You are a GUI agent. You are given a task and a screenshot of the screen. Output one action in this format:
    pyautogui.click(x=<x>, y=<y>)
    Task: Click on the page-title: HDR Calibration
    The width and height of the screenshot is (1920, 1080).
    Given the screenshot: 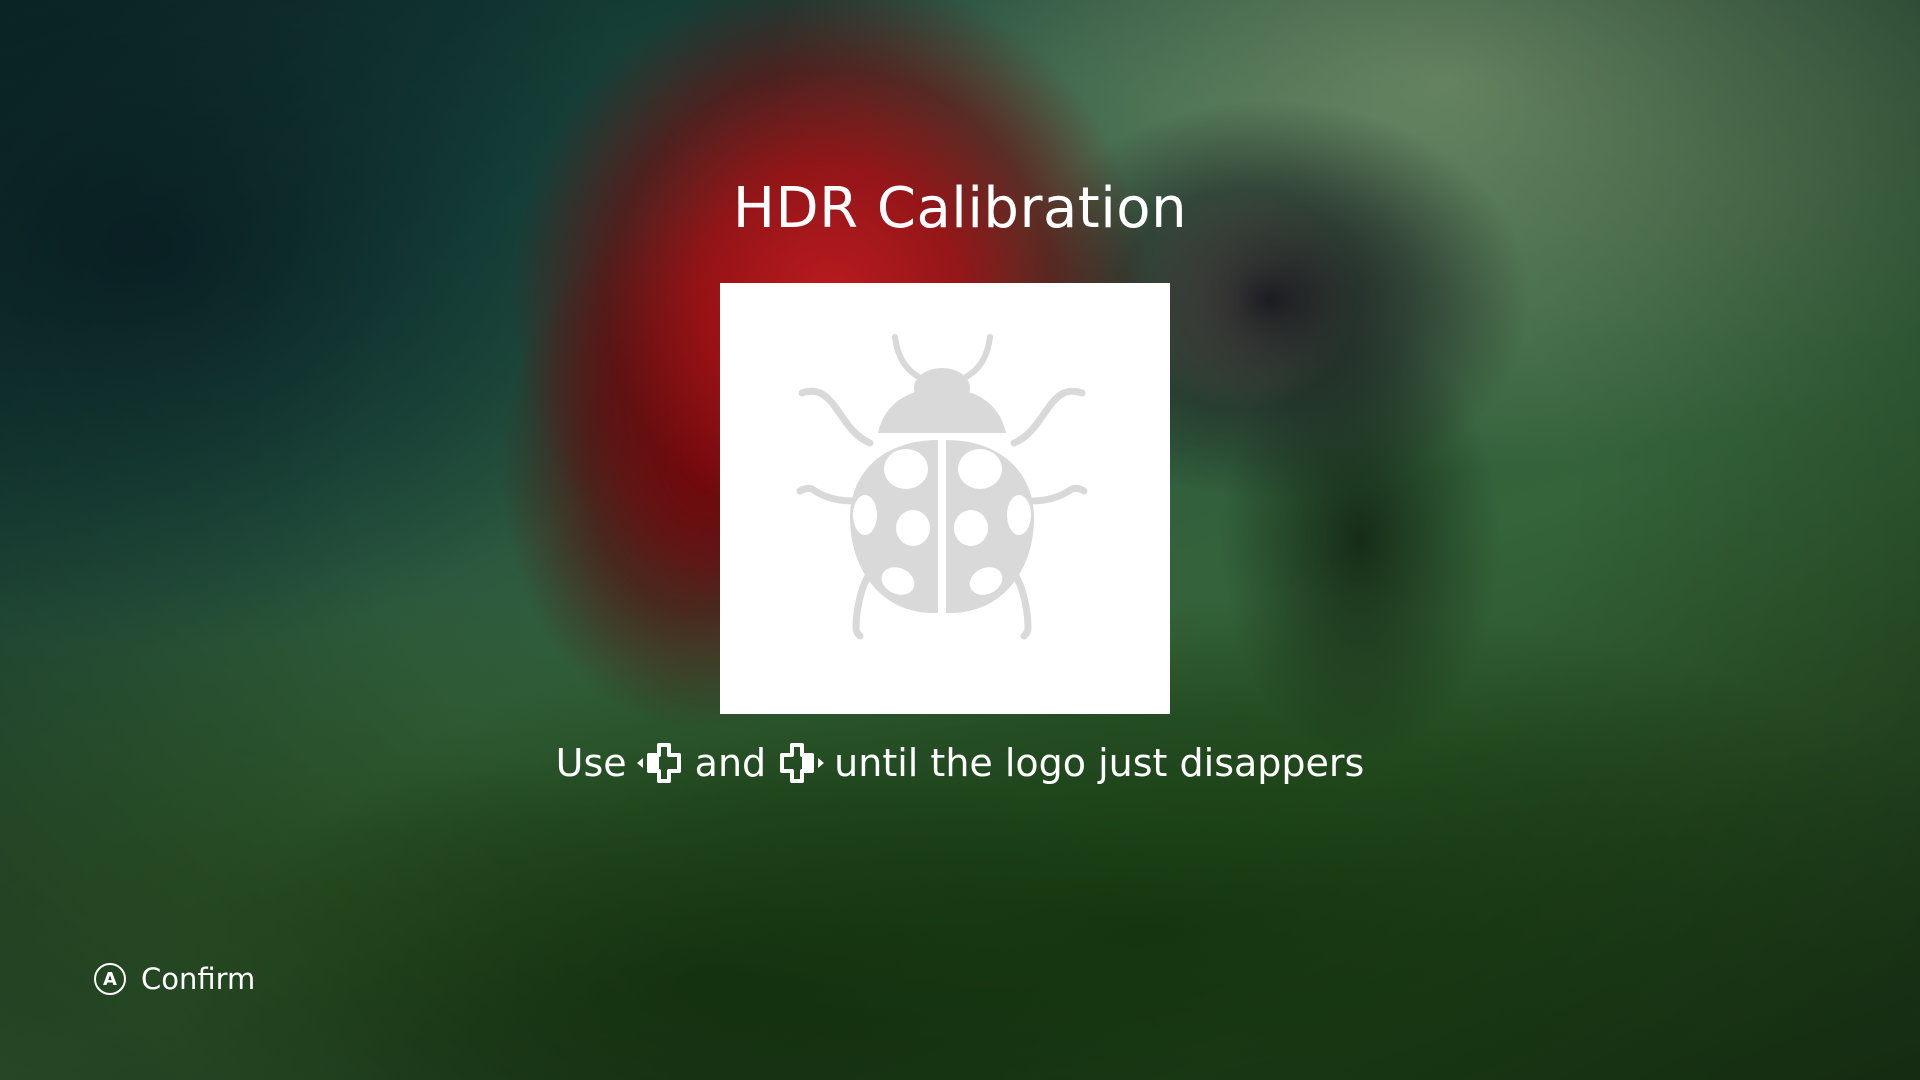 What is the action you would take?
    pyautogui.click(x=960, y=208)
    